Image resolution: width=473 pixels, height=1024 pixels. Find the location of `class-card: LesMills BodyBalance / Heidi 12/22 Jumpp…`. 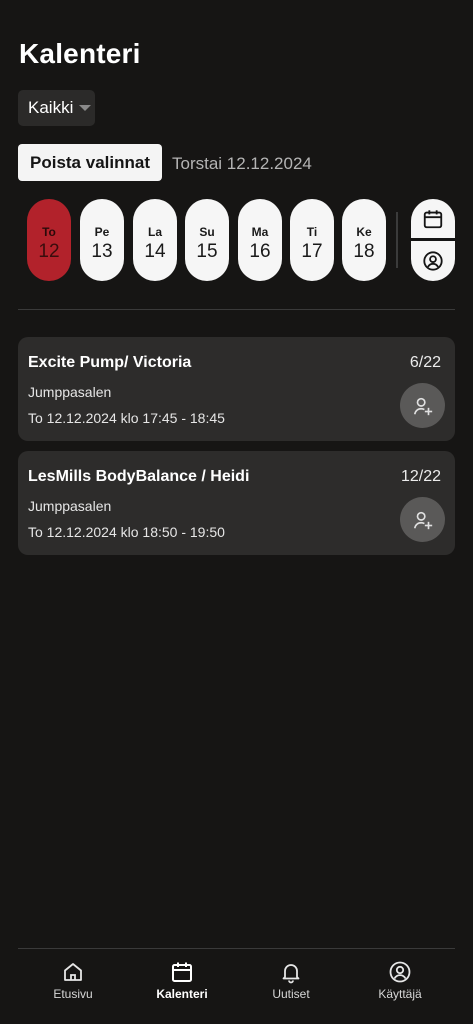

class-card: LesMills BodyBalance / Heidi 12/22 Jumpp… is located at coordinates (236, 503).